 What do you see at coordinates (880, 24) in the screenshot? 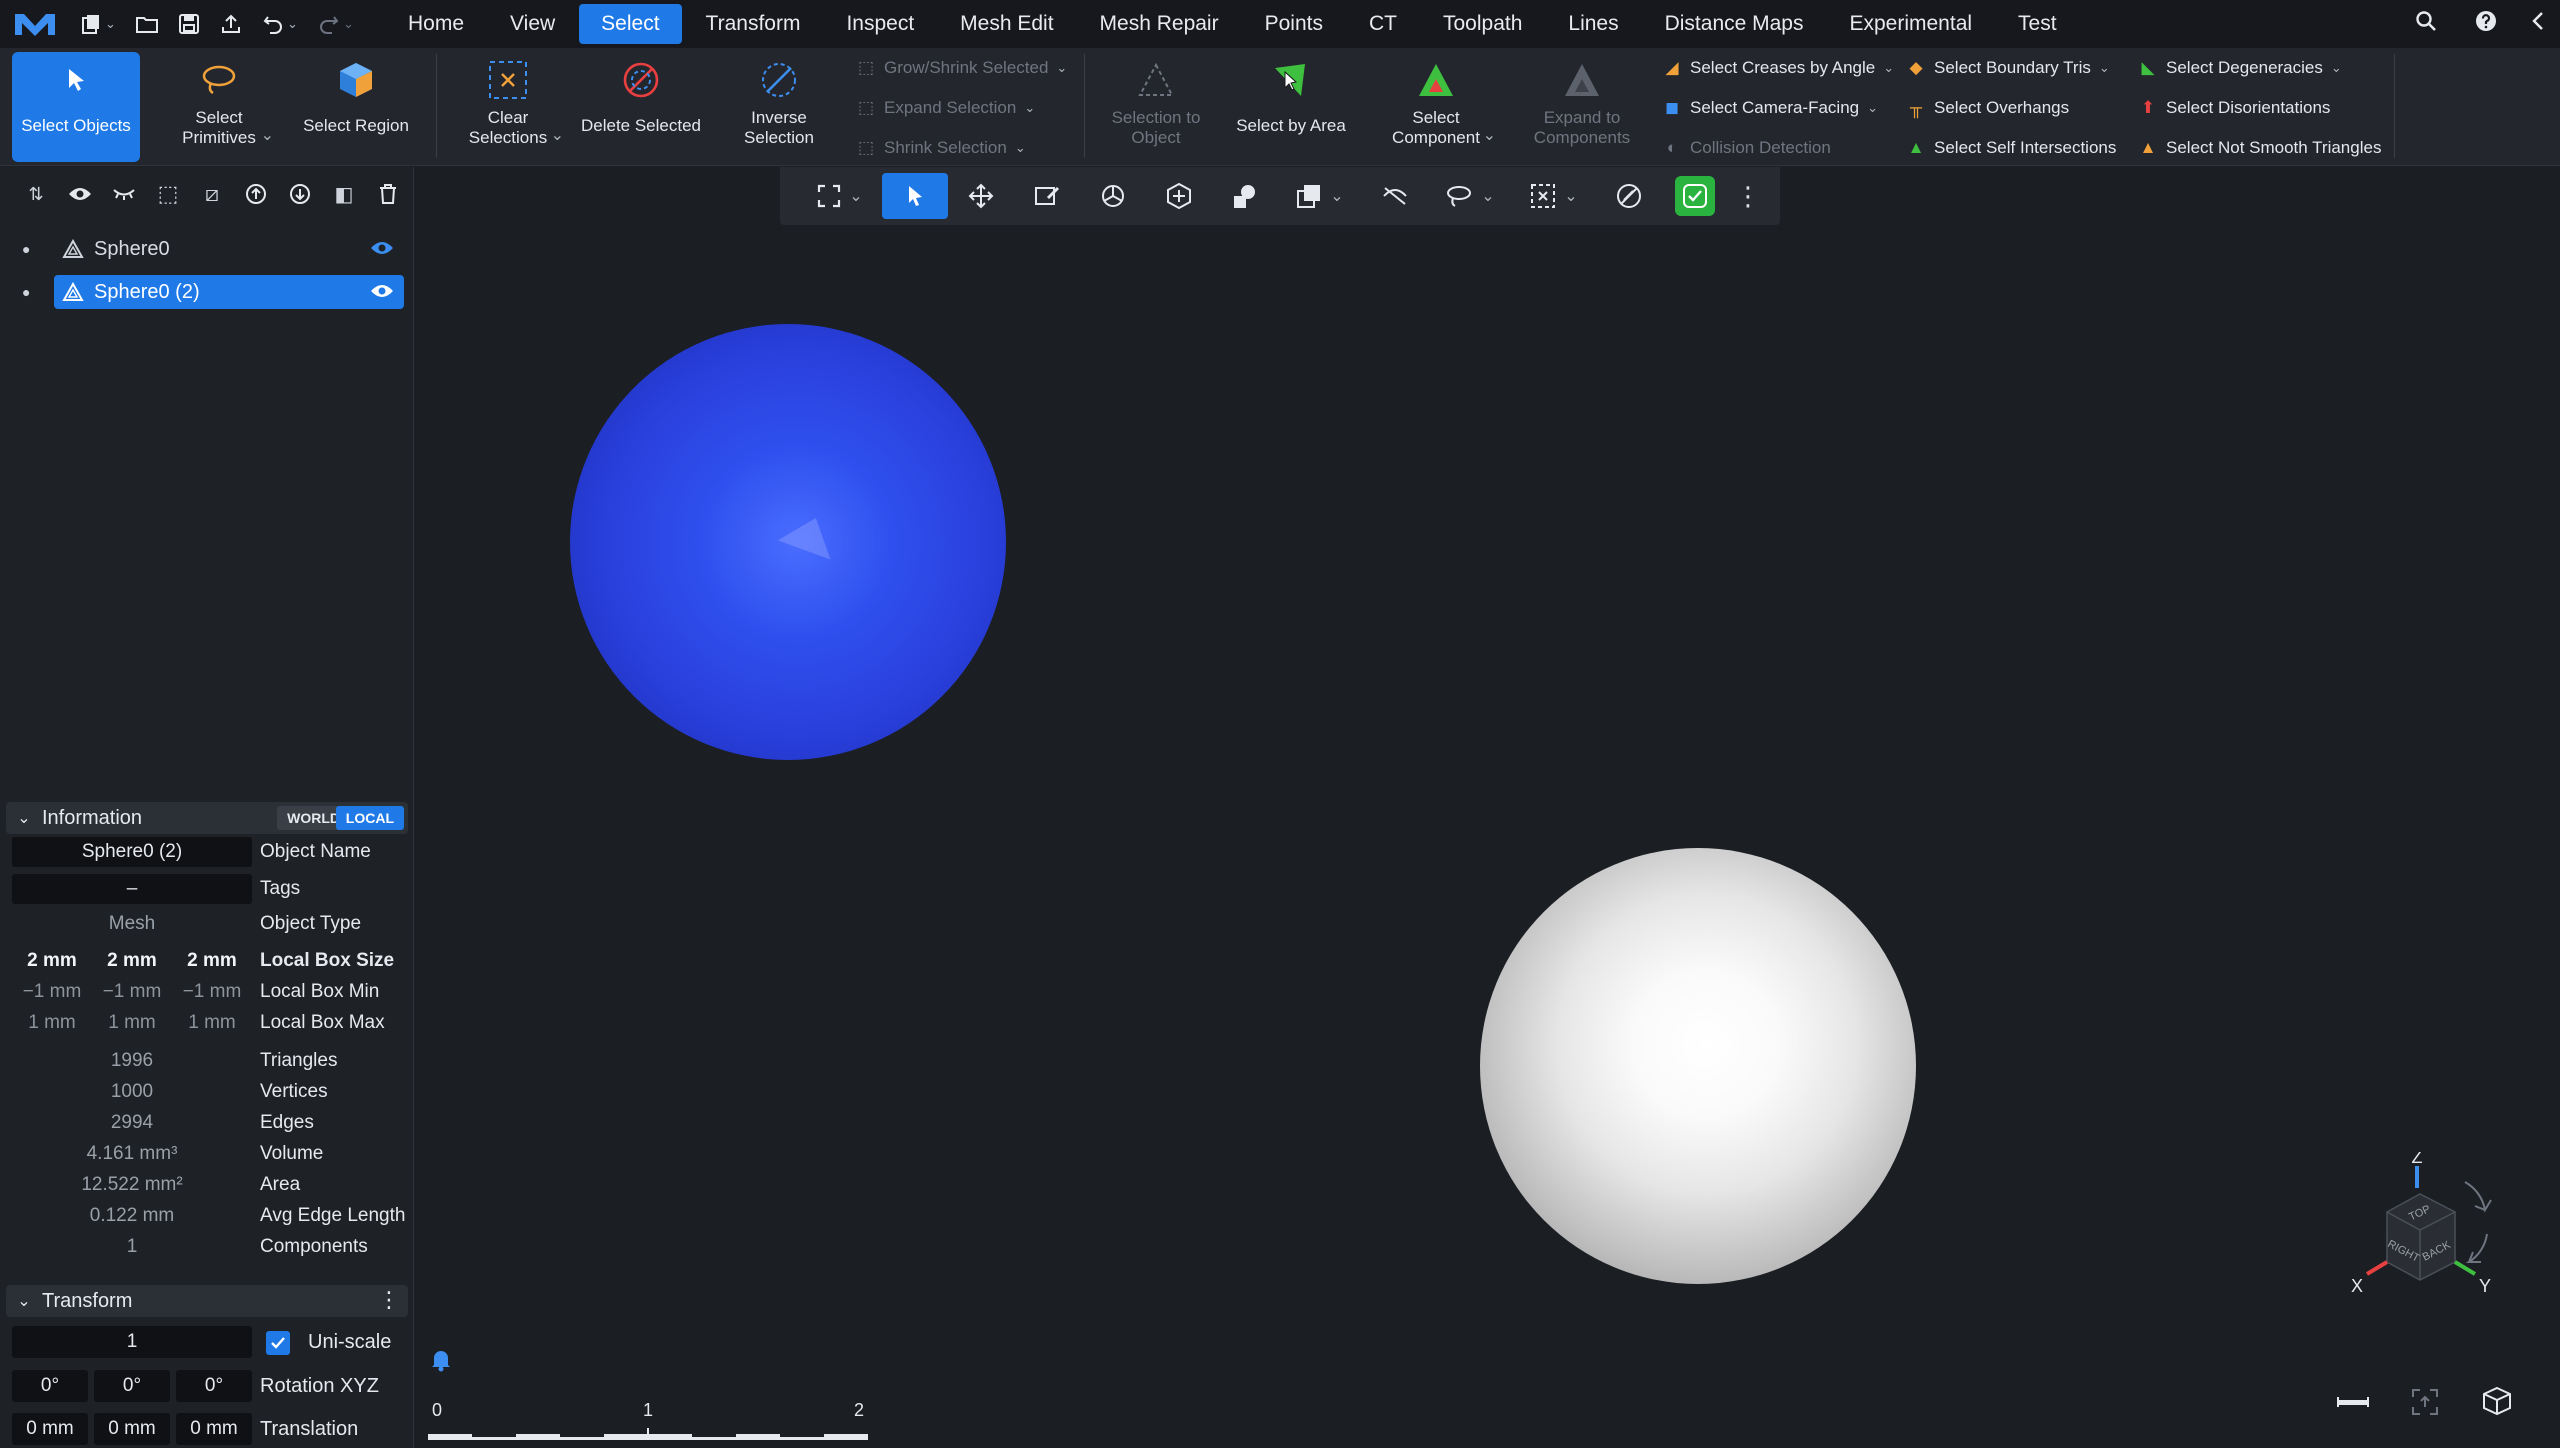
I see `menu-tab-inspect: Inspect` at bounding box center [880, 24].